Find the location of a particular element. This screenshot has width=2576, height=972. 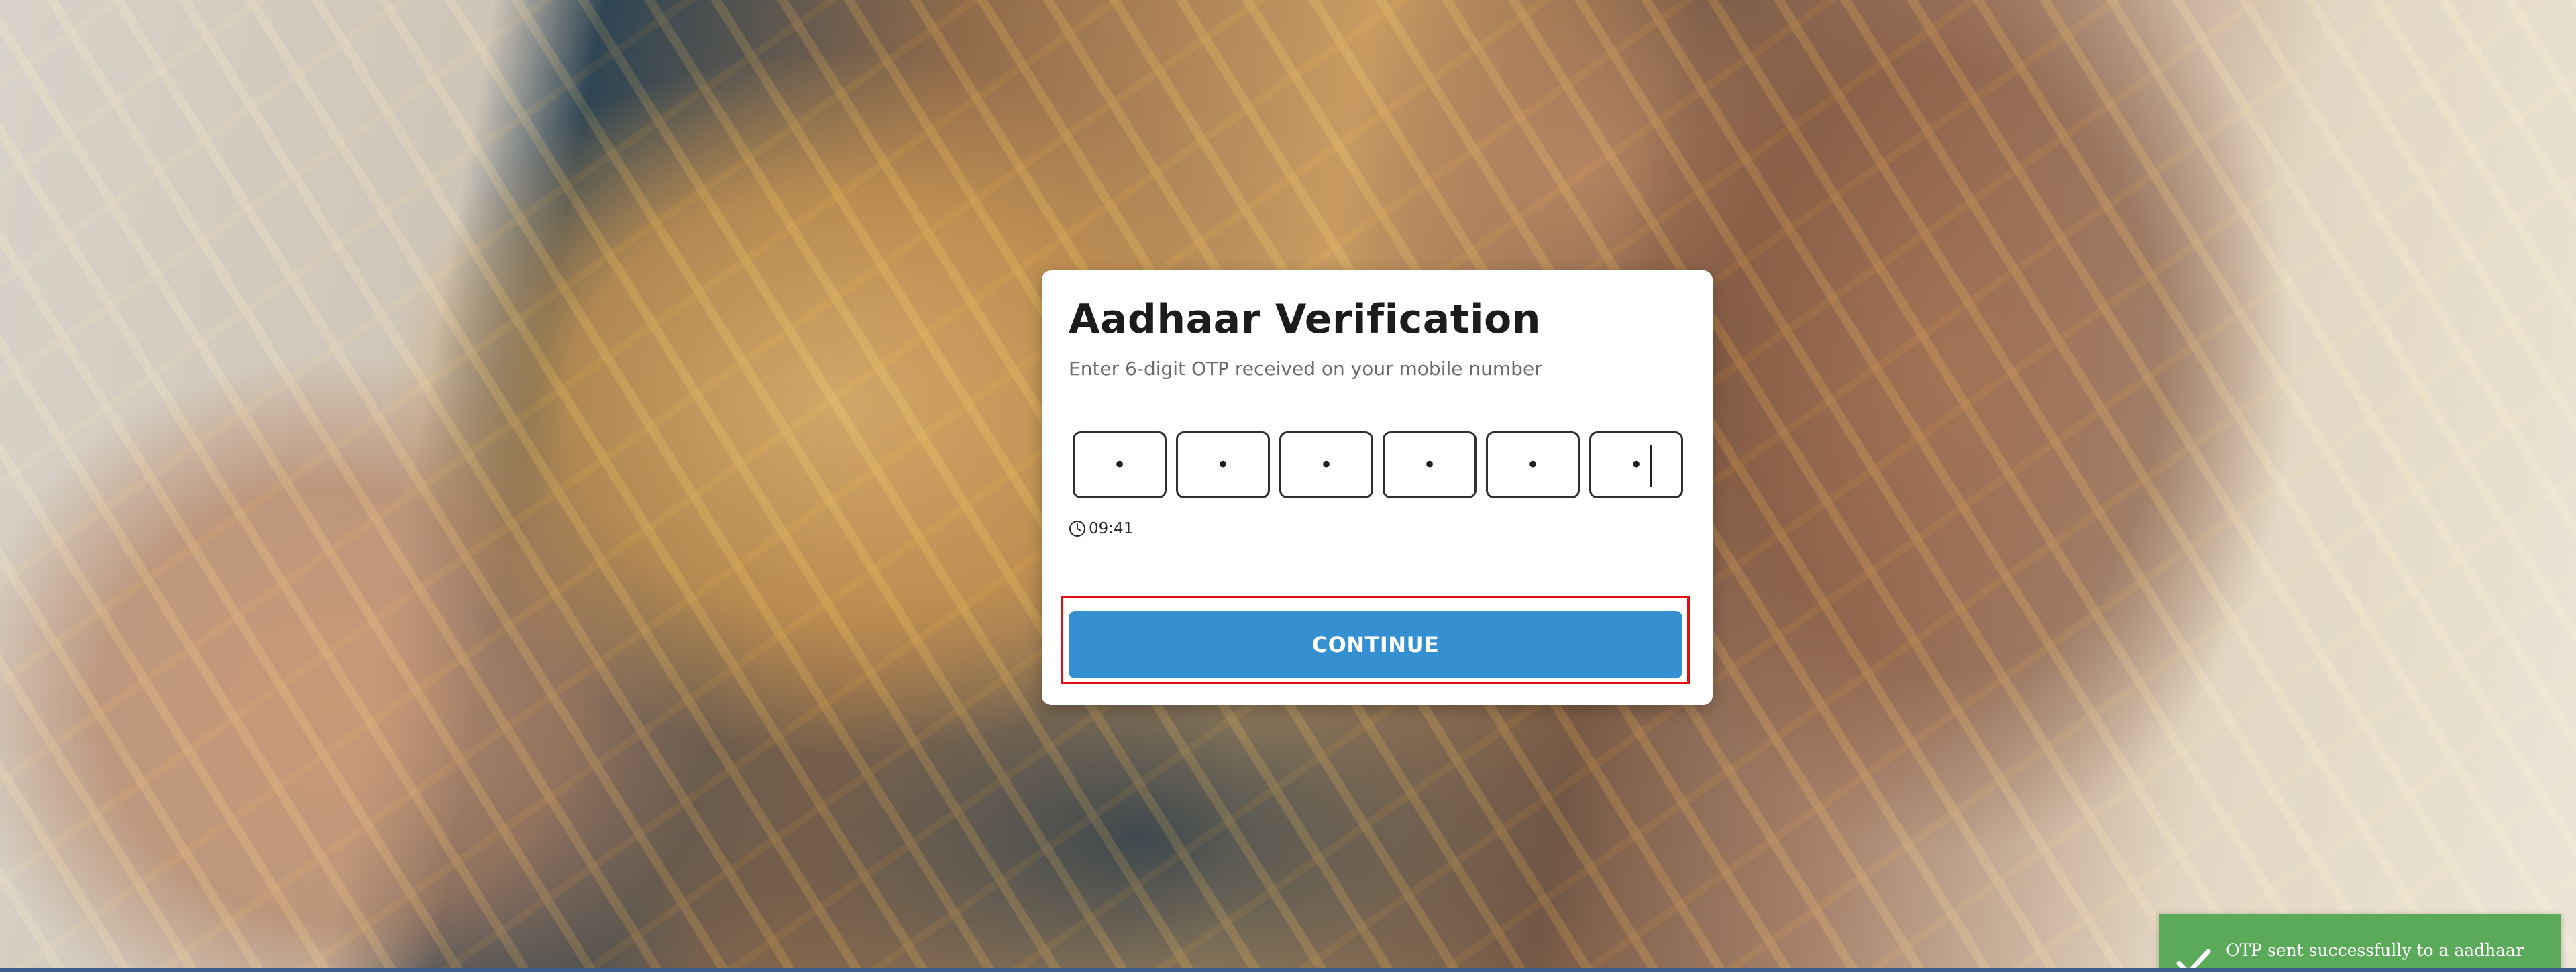

otp-input-row: • • • • • • is located at coordinates (1378, 464).